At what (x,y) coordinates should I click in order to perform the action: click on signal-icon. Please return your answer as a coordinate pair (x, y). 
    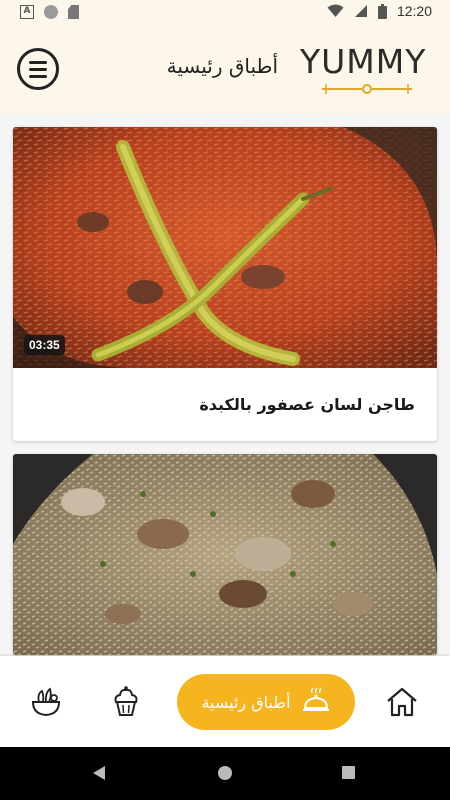
    Looking at the image, I should click on (360, 11).